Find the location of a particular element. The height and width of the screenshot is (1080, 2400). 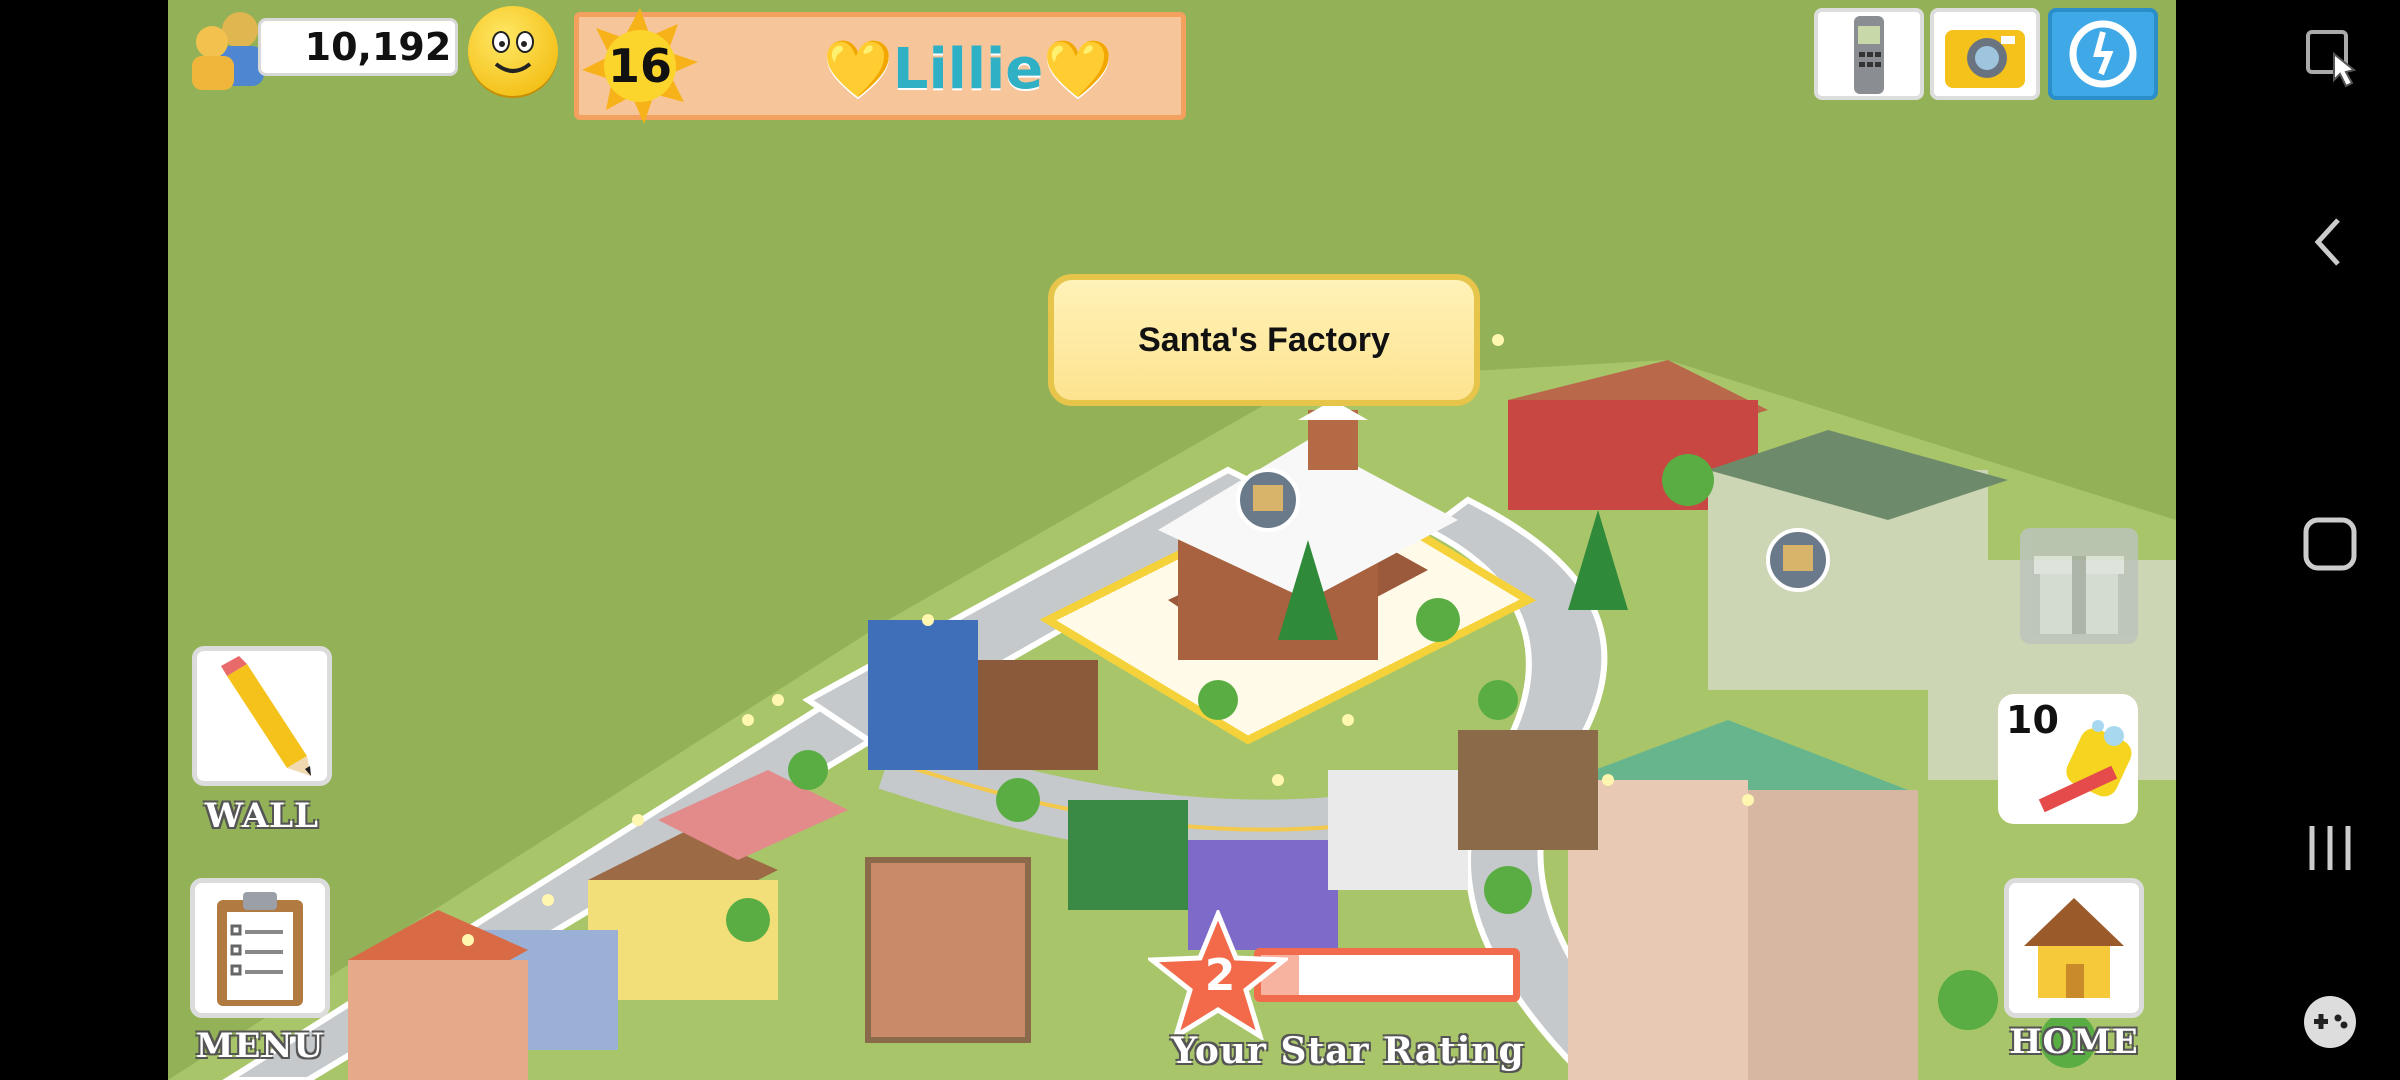

camera-icon is located at coordinates (1985, 59).